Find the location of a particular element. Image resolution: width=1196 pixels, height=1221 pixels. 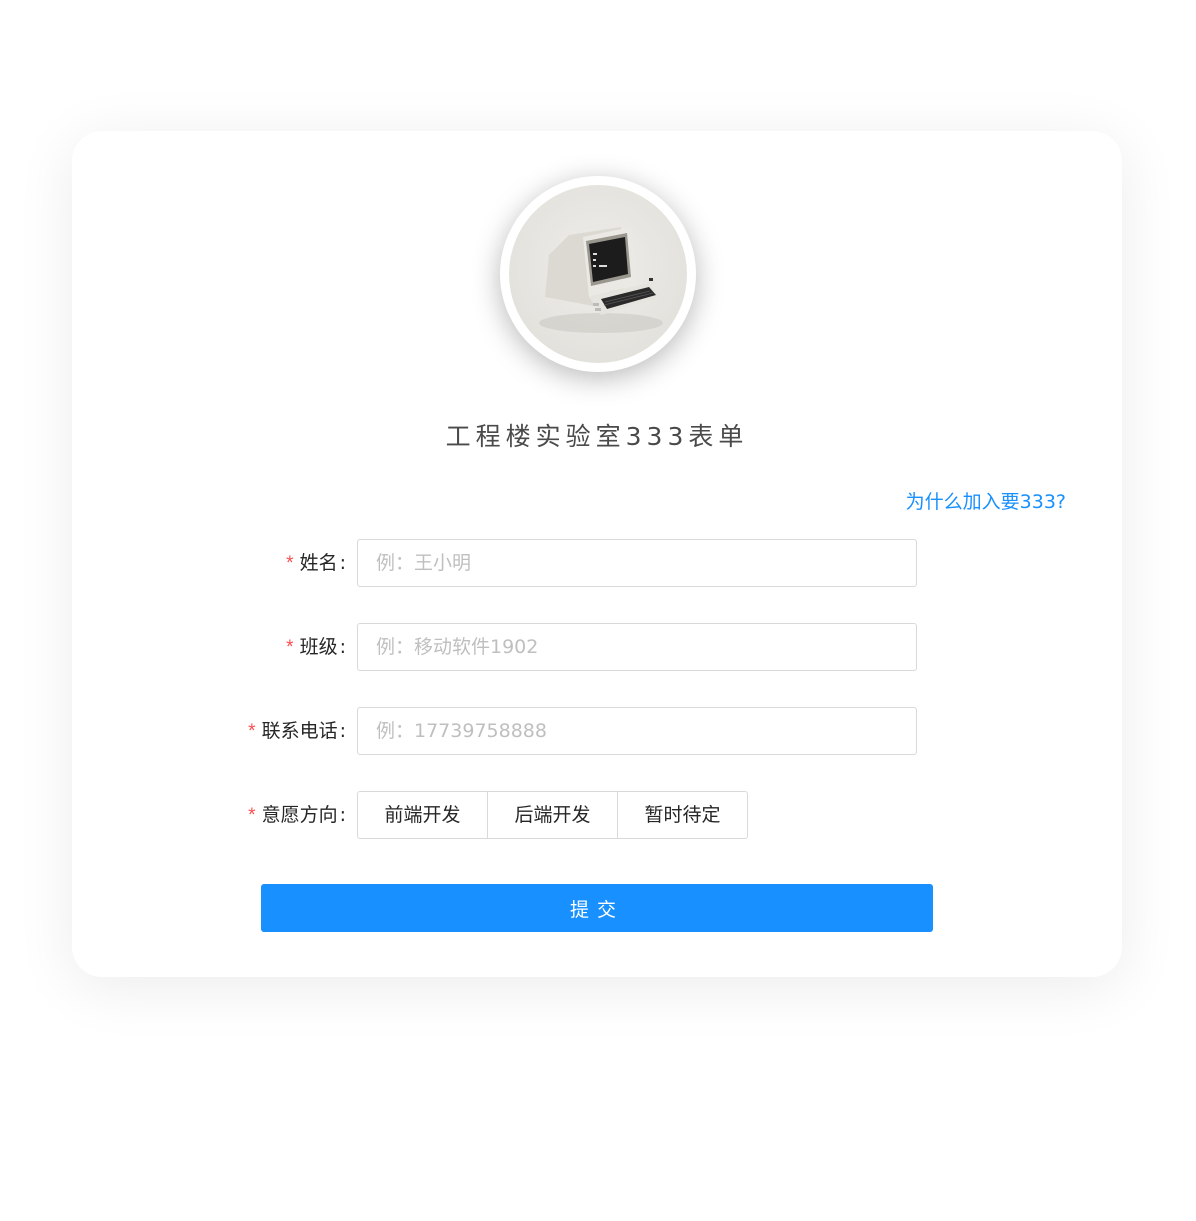

retro-computer-terminal-icon is located at coordinates (598, 274).